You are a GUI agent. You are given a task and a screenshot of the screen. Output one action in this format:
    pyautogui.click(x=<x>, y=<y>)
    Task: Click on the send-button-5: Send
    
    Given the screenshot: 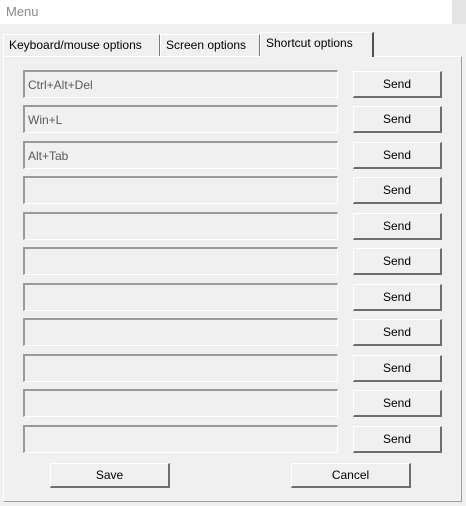 What is the action you would take?
    pyautogui.click(x=397, y=226)
    